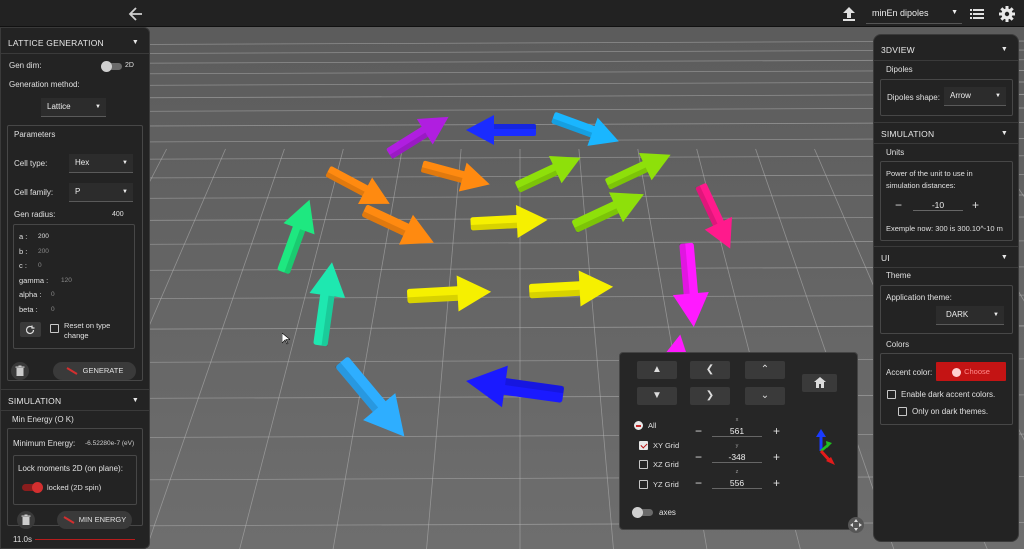  Describe the element at coordinates (118, 214) in the screenshot. I see `gen-radius-value: 400` at that location.